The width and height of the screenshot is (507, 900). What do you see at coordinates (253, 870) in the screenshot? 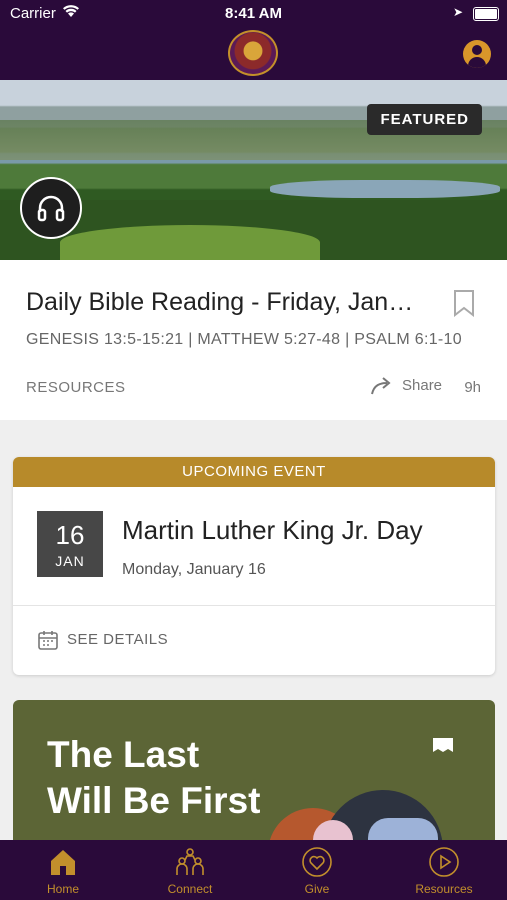
I see `bottom-tab-bar: Home Connect Give Resources` at bounding box center [253, 870].